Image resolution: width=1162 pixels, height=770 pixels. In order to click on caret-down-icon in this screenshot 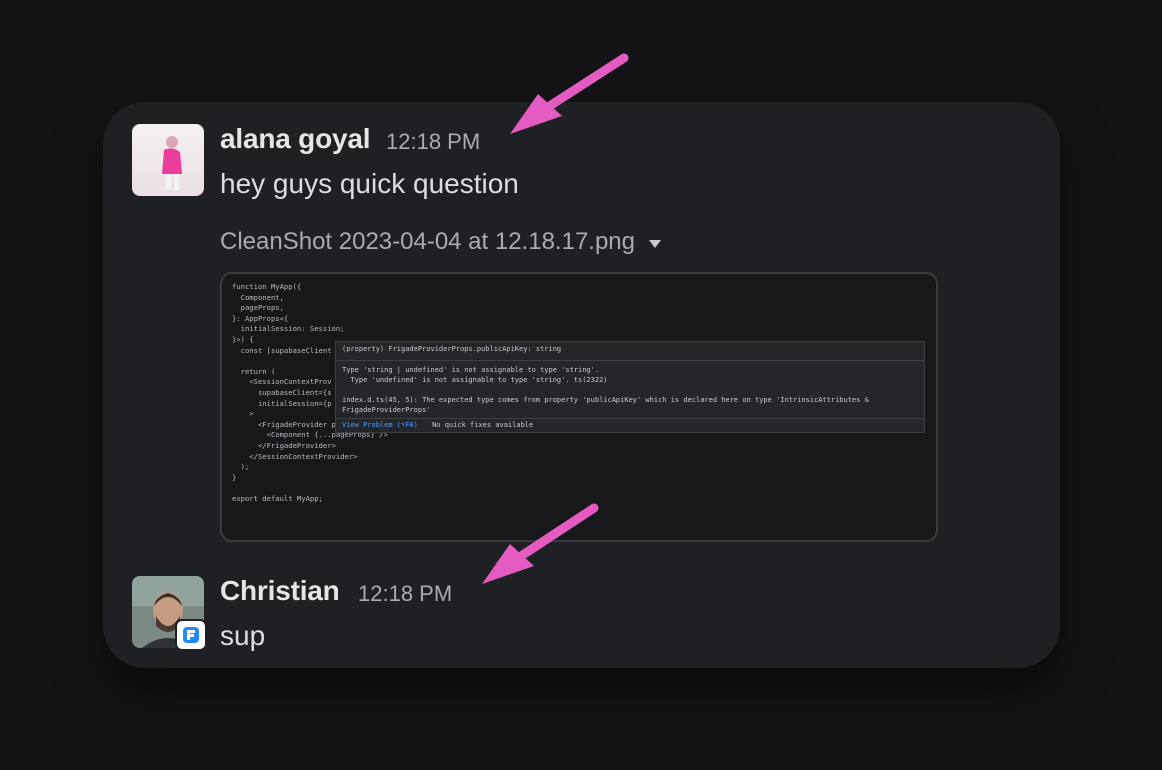, I will do `click(655, 244)`.